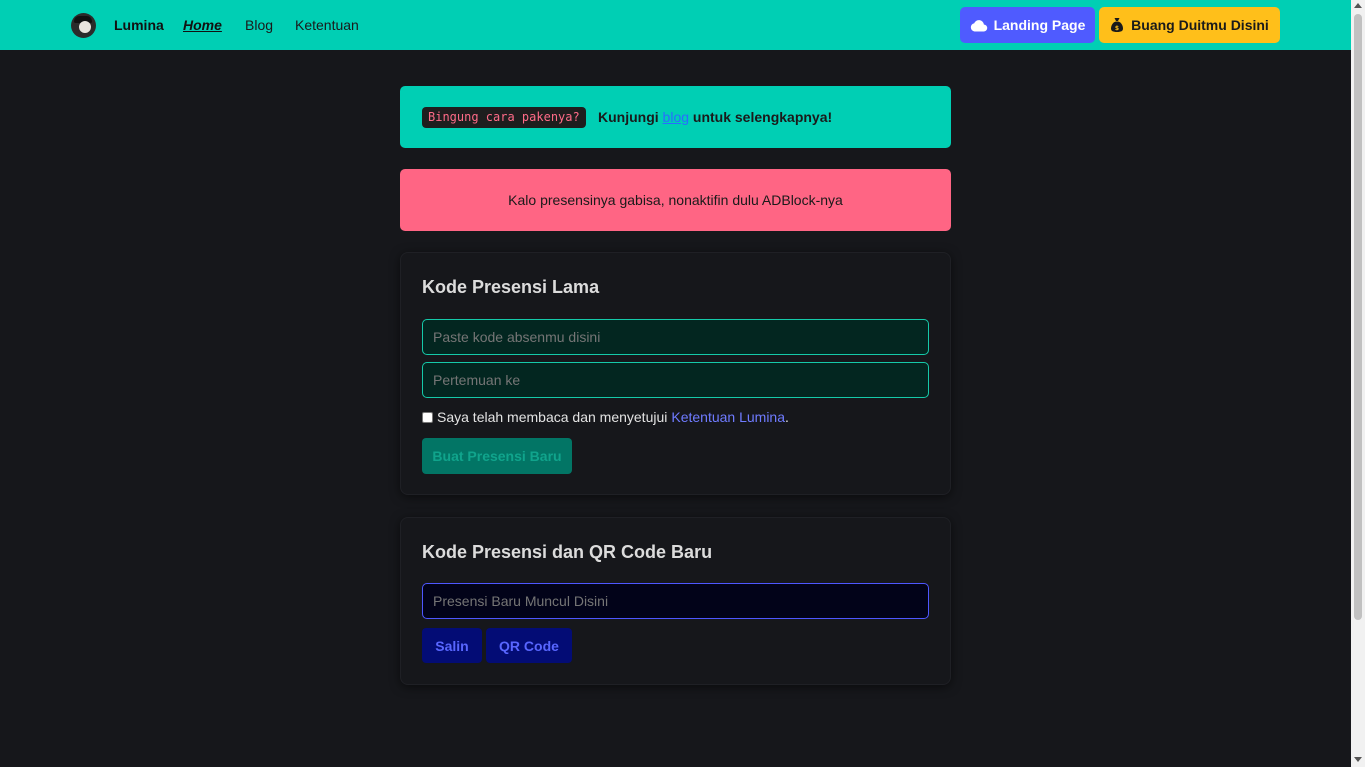 Image resolution: width=1365 pixels, height=767 pixels. I want to click on brand-name: Lumina, so click(139, 25).